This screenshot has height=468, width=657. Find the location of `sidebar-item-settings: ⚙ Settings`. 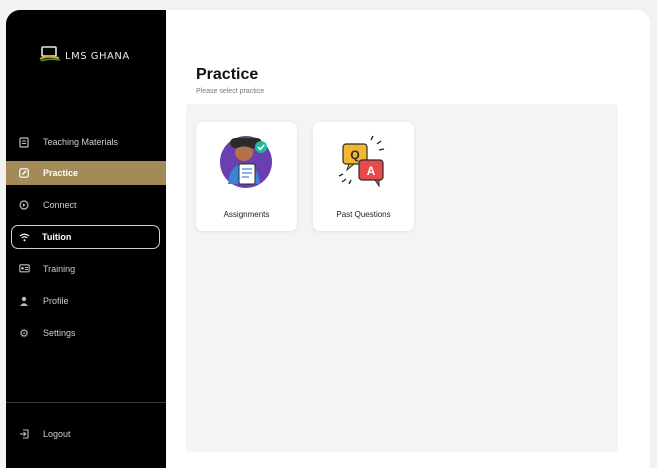

sidebar-item-settings: ⚙ Settings is located at coordinates (86, 333).